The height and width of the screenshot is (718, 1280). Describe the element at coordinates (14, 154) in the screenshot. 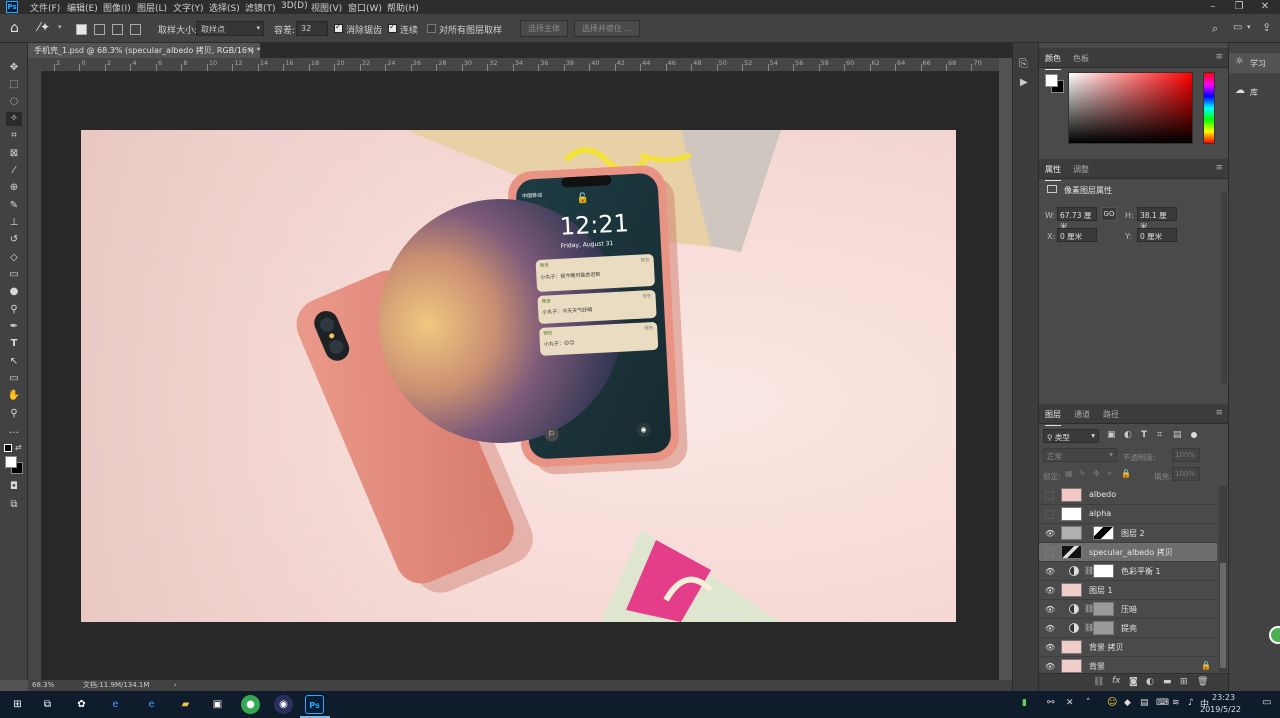

I see `frame-tool-icon: ⊠` at that location.